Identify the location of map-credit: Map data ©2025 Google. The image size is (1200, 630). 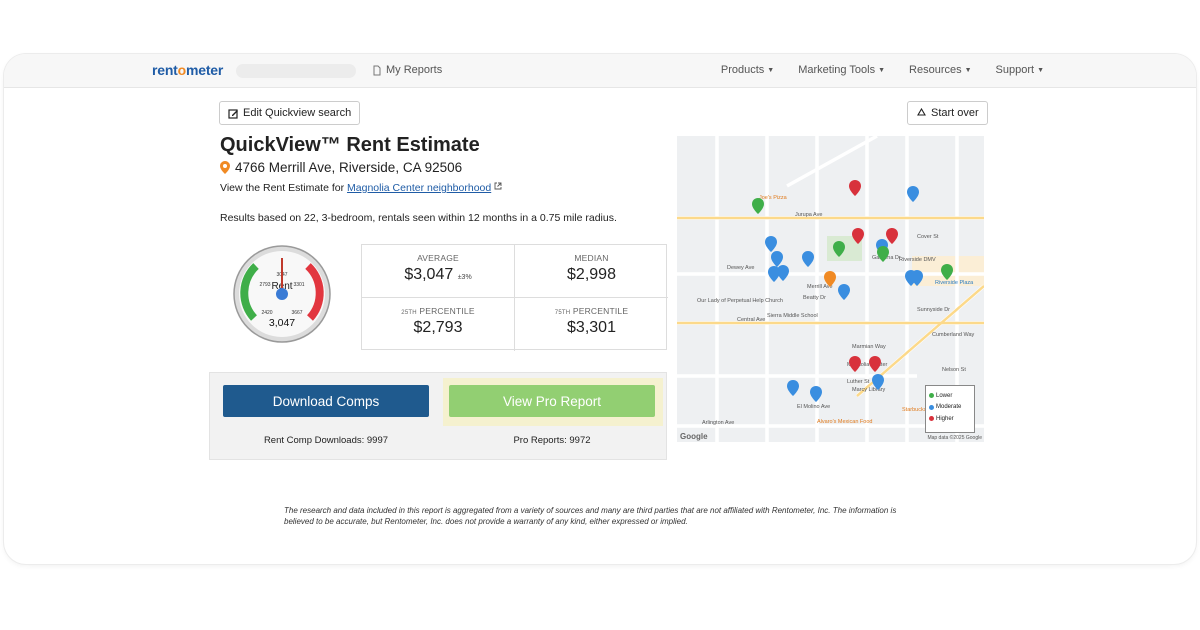
(954, 438).